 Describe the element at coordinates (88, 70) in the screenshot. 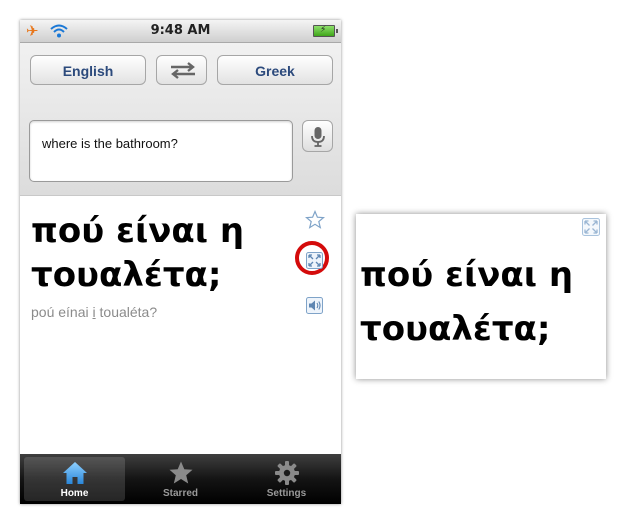

I see `source-language-button: English` at that location.